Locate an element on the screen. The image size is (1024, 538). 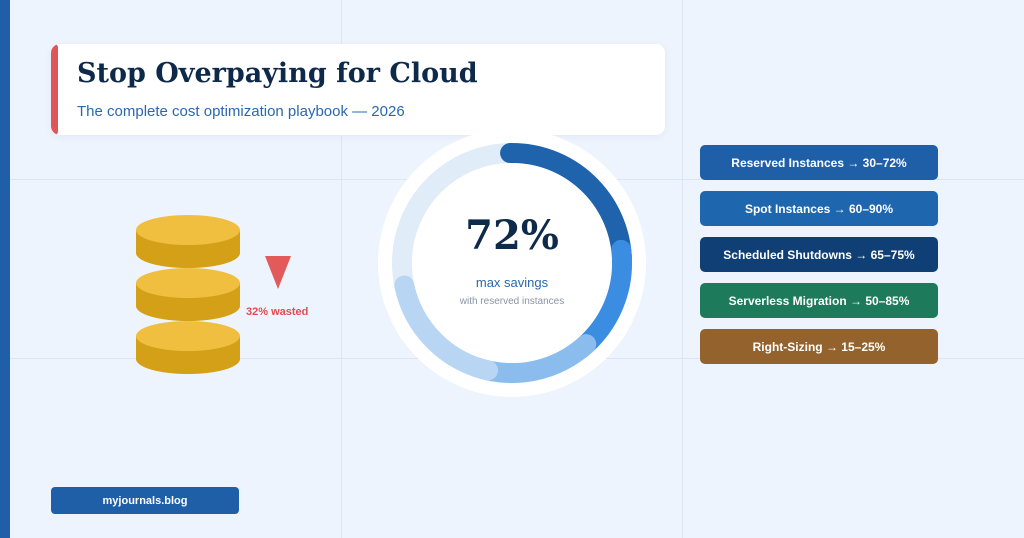
strategy-serverless-migration: Serverless Migration → 50–85% is located at coordinates (819, 300).